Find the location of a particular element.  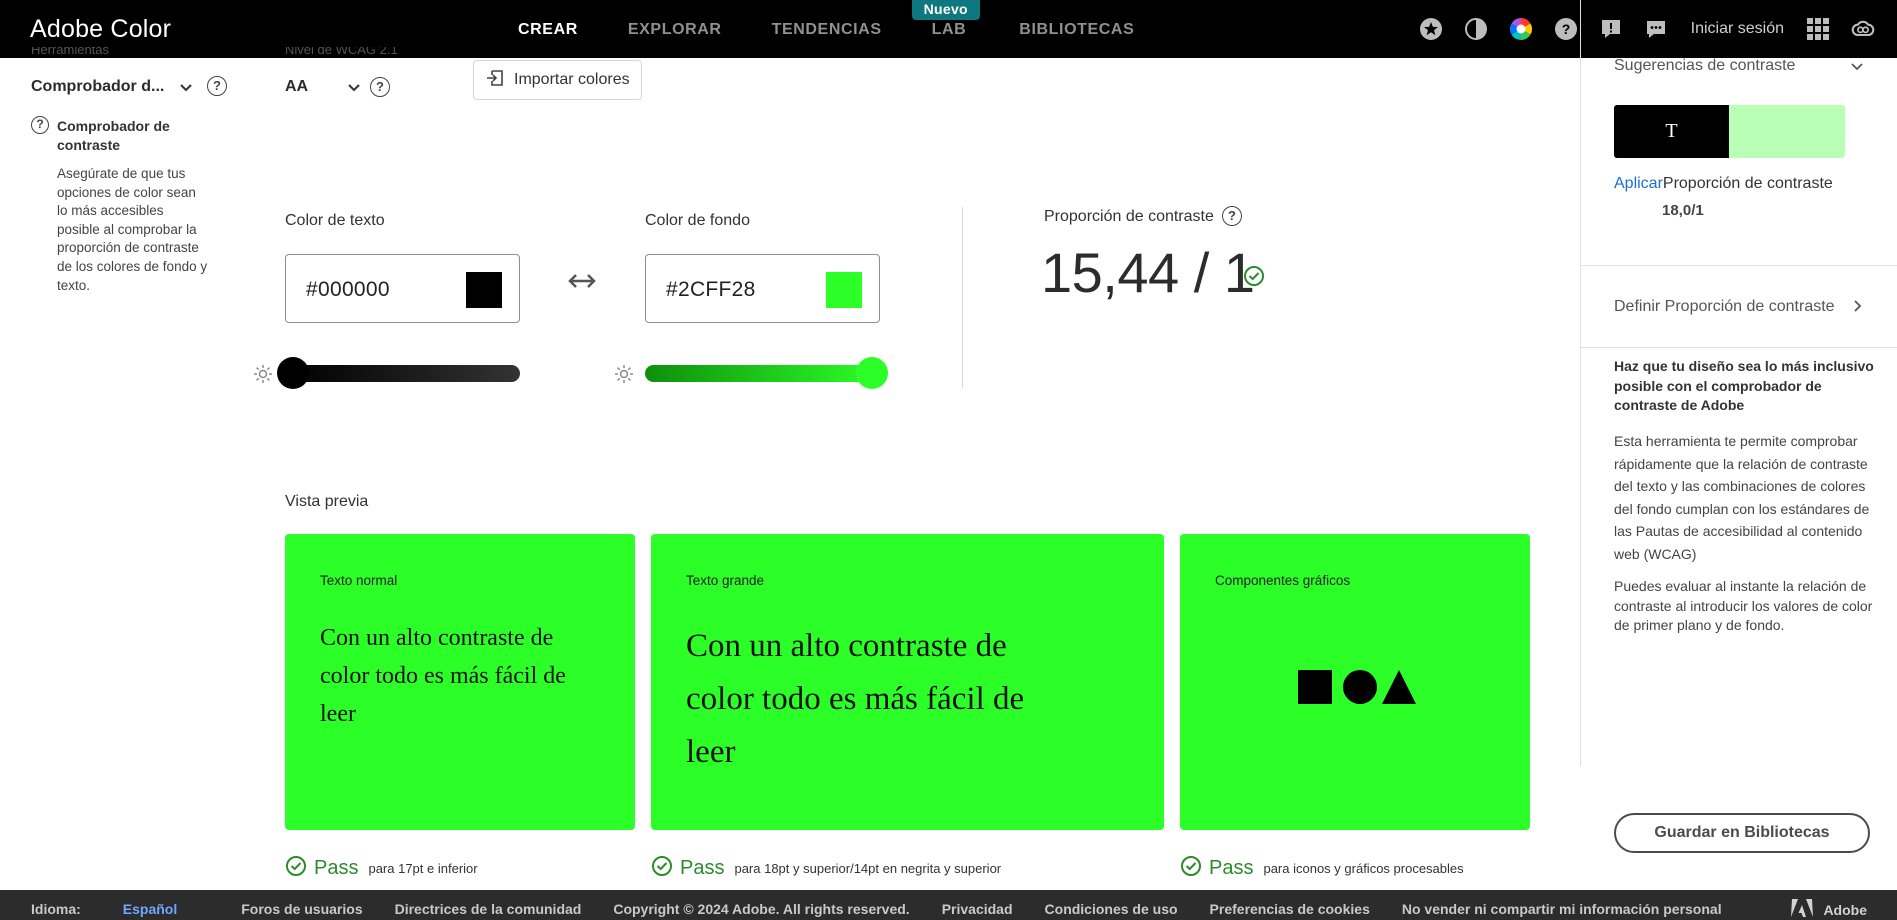

text-color-swatch is located at coordinates (484, 290).